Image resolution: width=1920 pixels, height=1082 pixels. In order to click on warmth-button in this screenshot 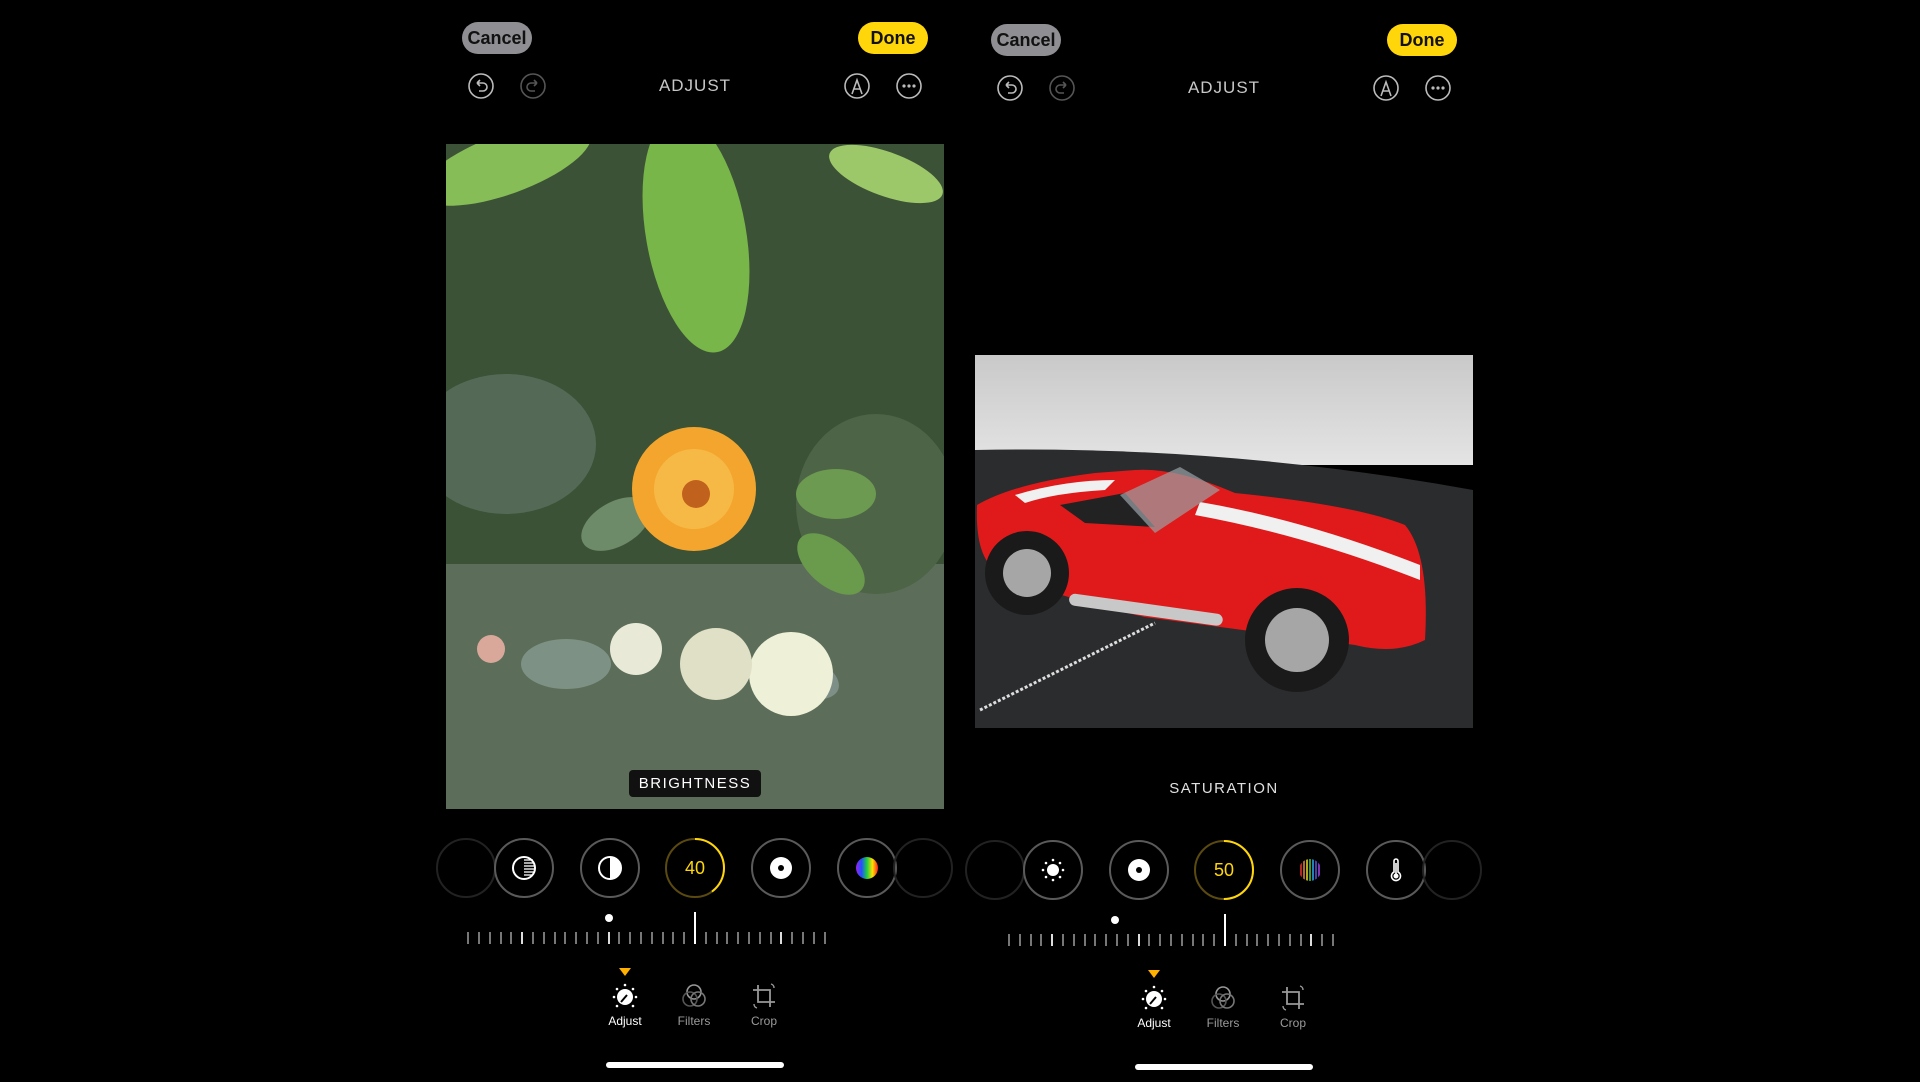, I will do `click(1396, 870)`.